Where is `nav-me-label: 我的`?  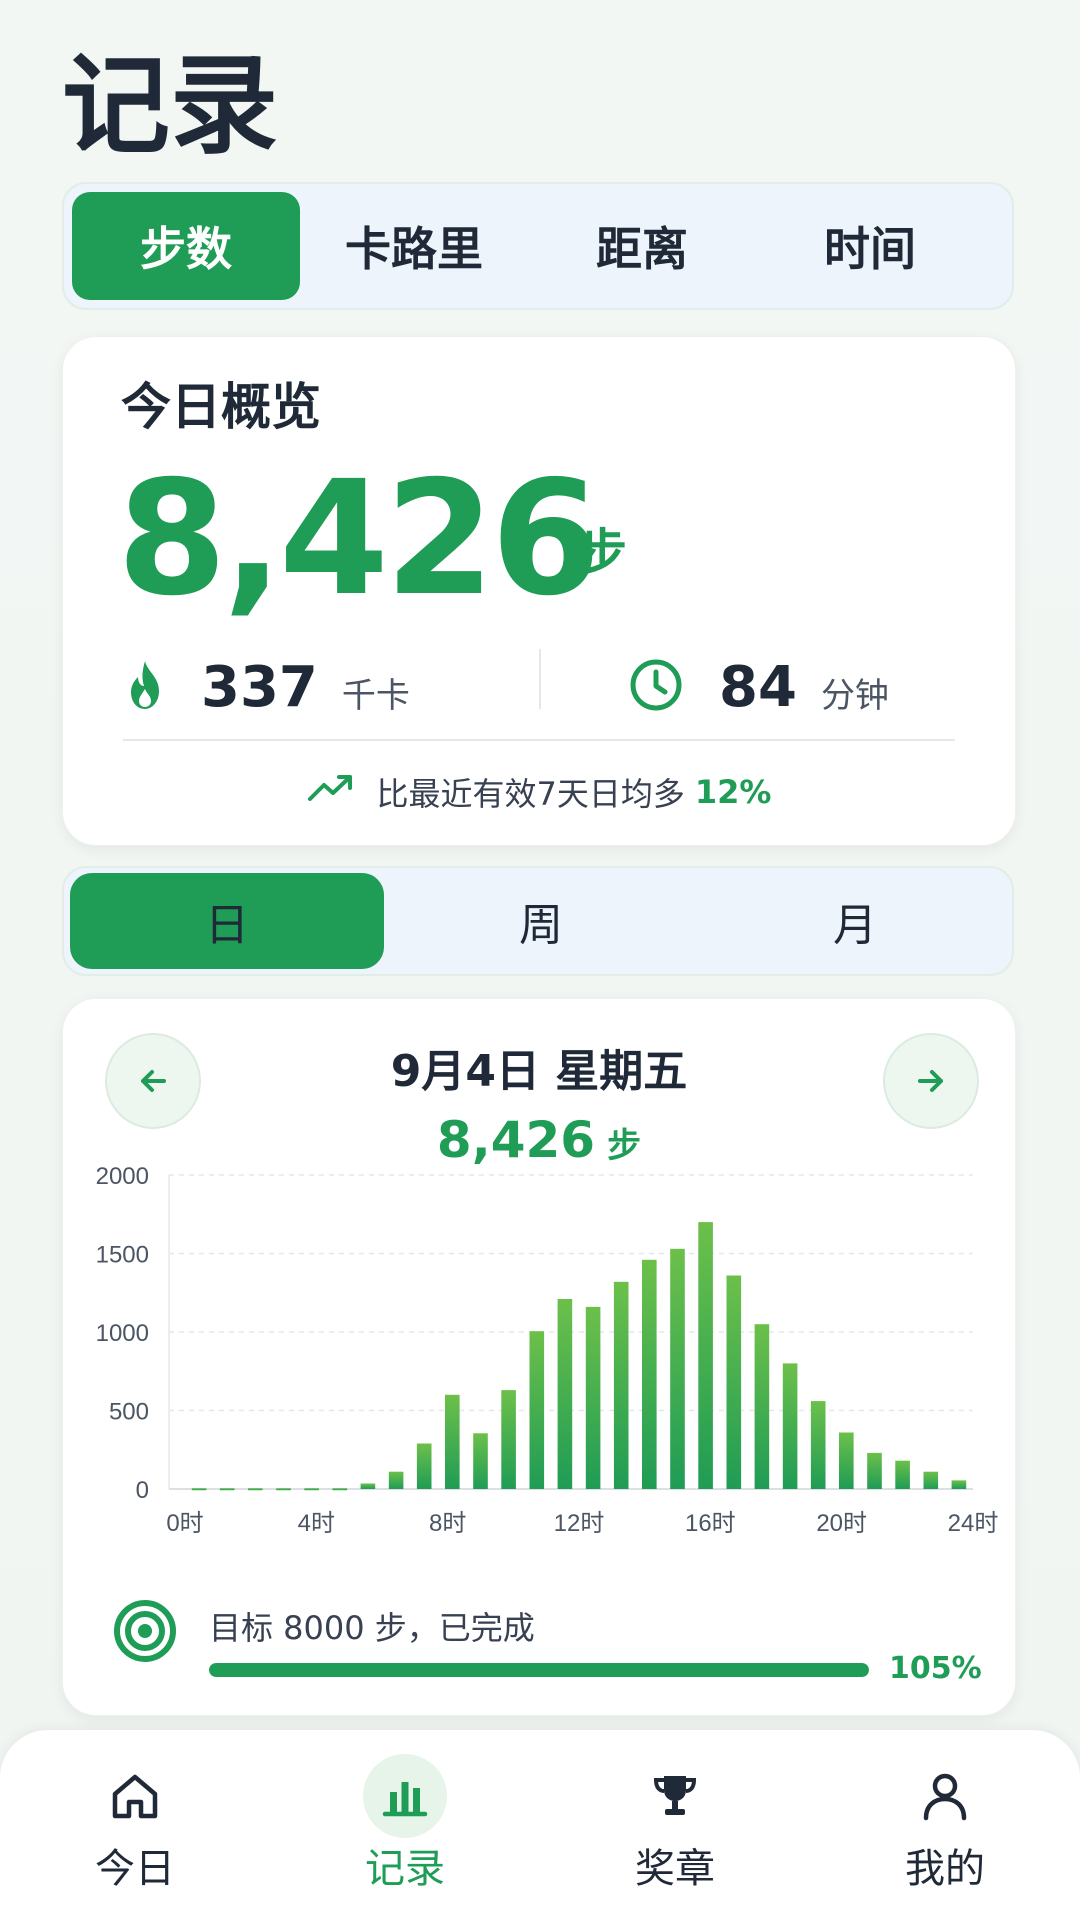
nav-me-label: 我的 is located at coordinates (945, 1869).